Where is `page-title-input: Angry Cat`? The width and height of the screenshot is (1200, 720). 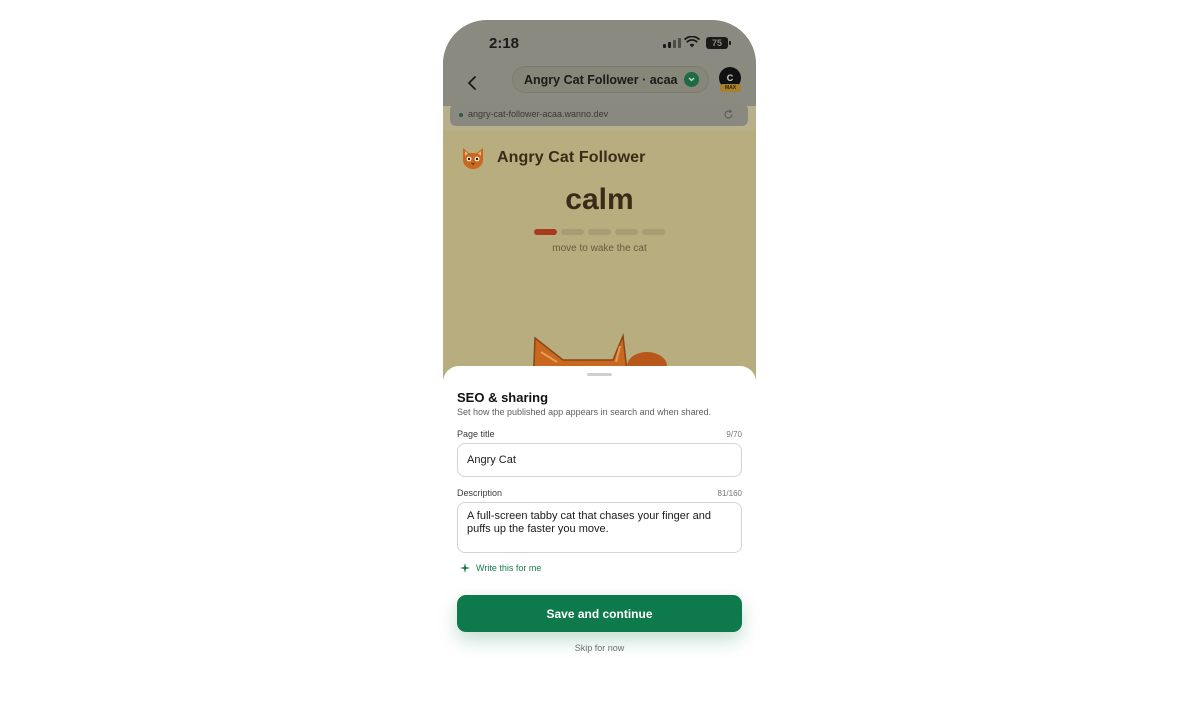 page-title-input: Angry Cat is located at coordinates (599, 460).